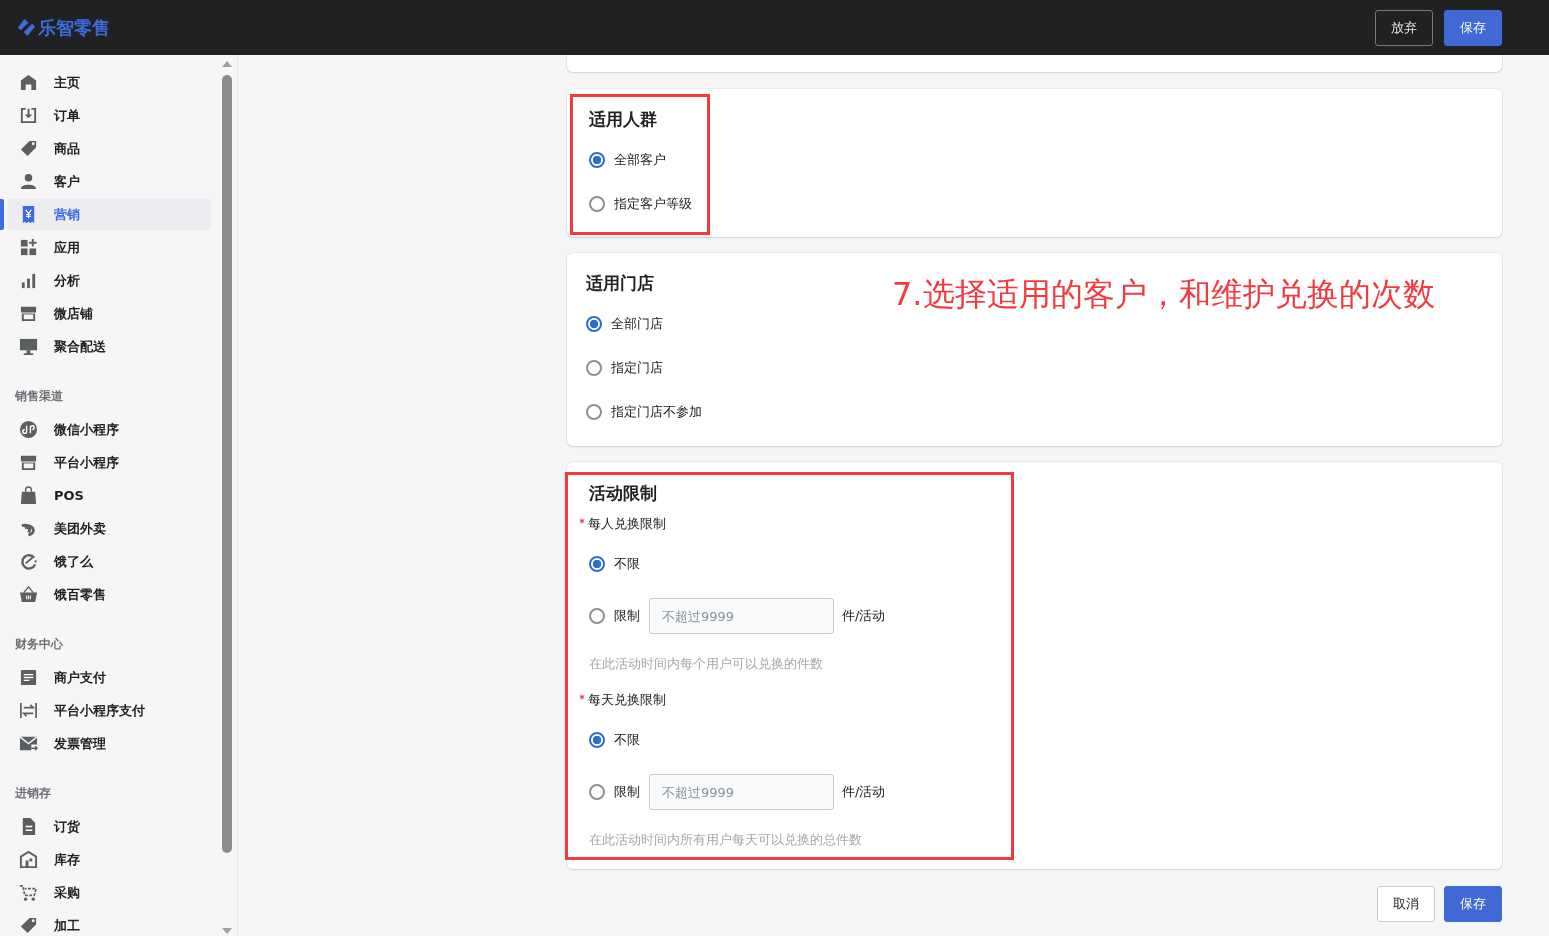 This screenshot has width=1549, height=936. Describe the element at coordinates (227, 64) in the screenshot. I see `scroll-up-icon` at that location.